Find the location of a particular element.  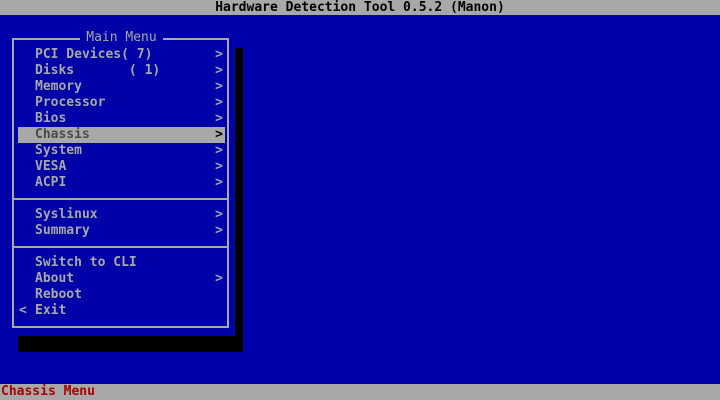

menu-item-reboot: Reboot is located at coordinates (121, 295).